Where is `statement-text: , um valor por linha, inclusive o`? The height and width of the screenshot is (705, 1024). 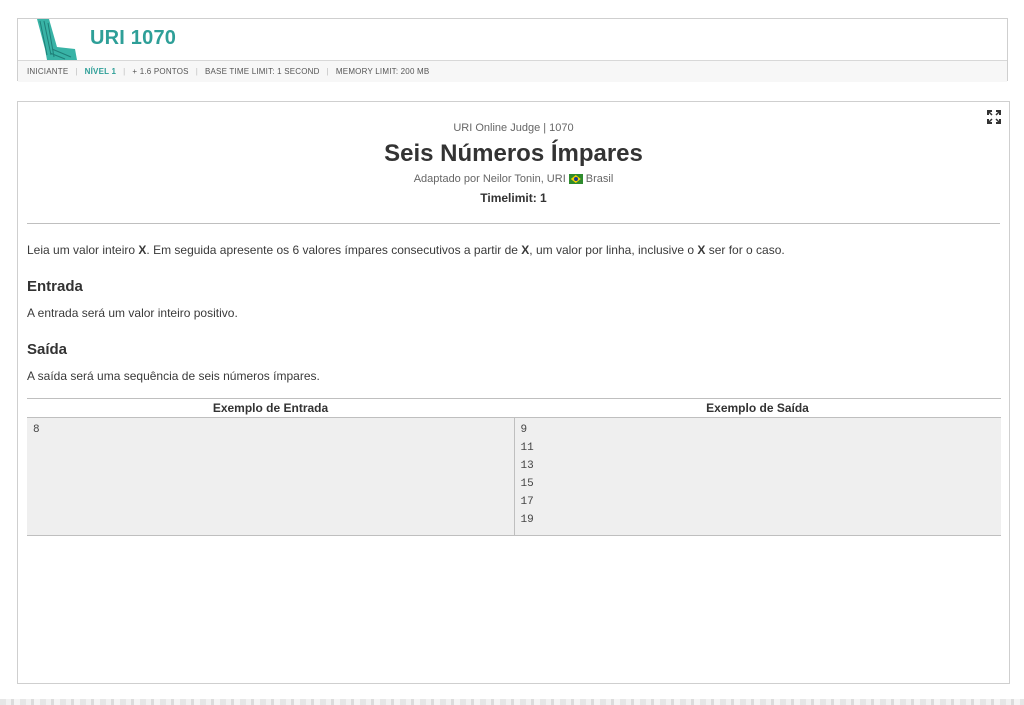 statement-text: , um valor por linha, inclusive o is located at coordinates (613, 250).